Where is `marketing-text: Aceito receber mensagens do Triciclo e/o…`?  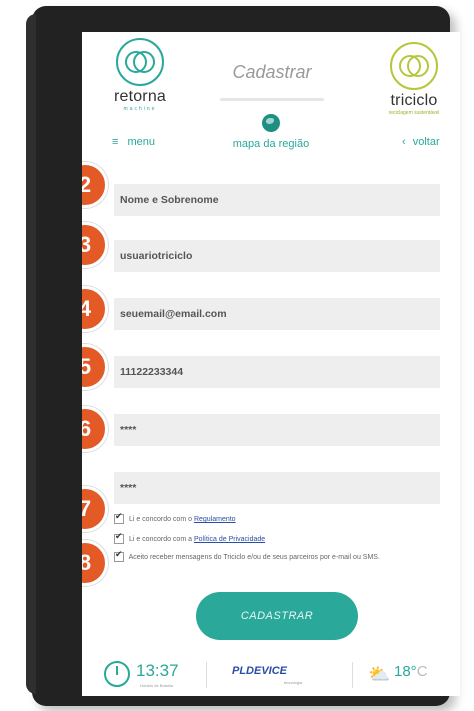 marketing-text: Aceito receber mensagens do Triciclo e/o… is located at coordinates (254, 557).